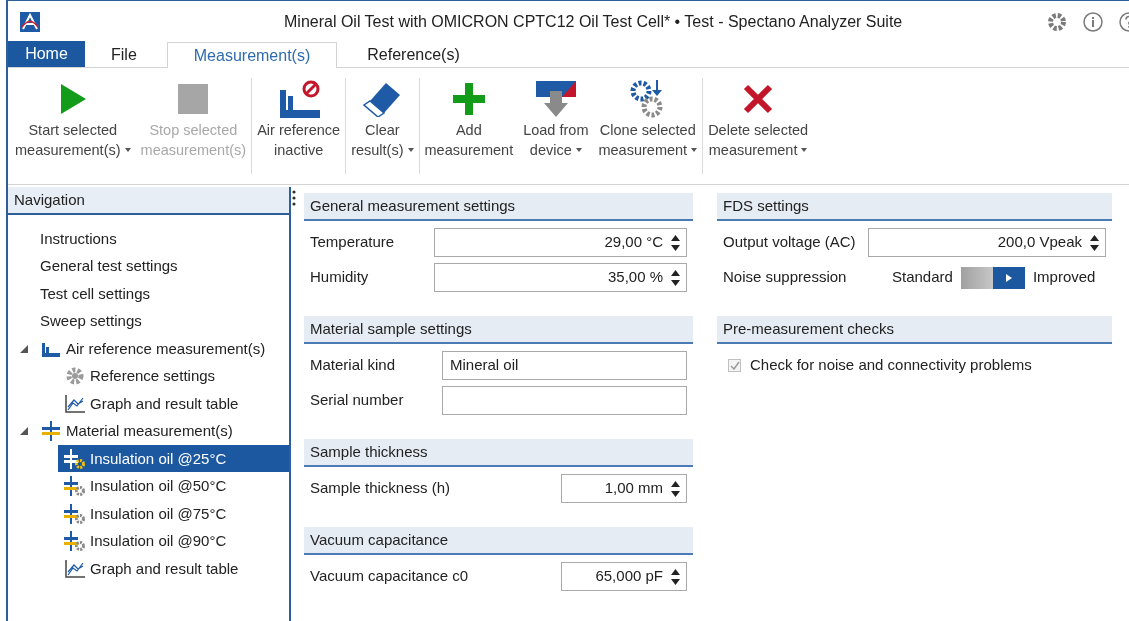 The height and width of the screenshot is (621, 1129). I want to click on checkbox-label: Check for noise and connectivity problems, so click(891, 365).